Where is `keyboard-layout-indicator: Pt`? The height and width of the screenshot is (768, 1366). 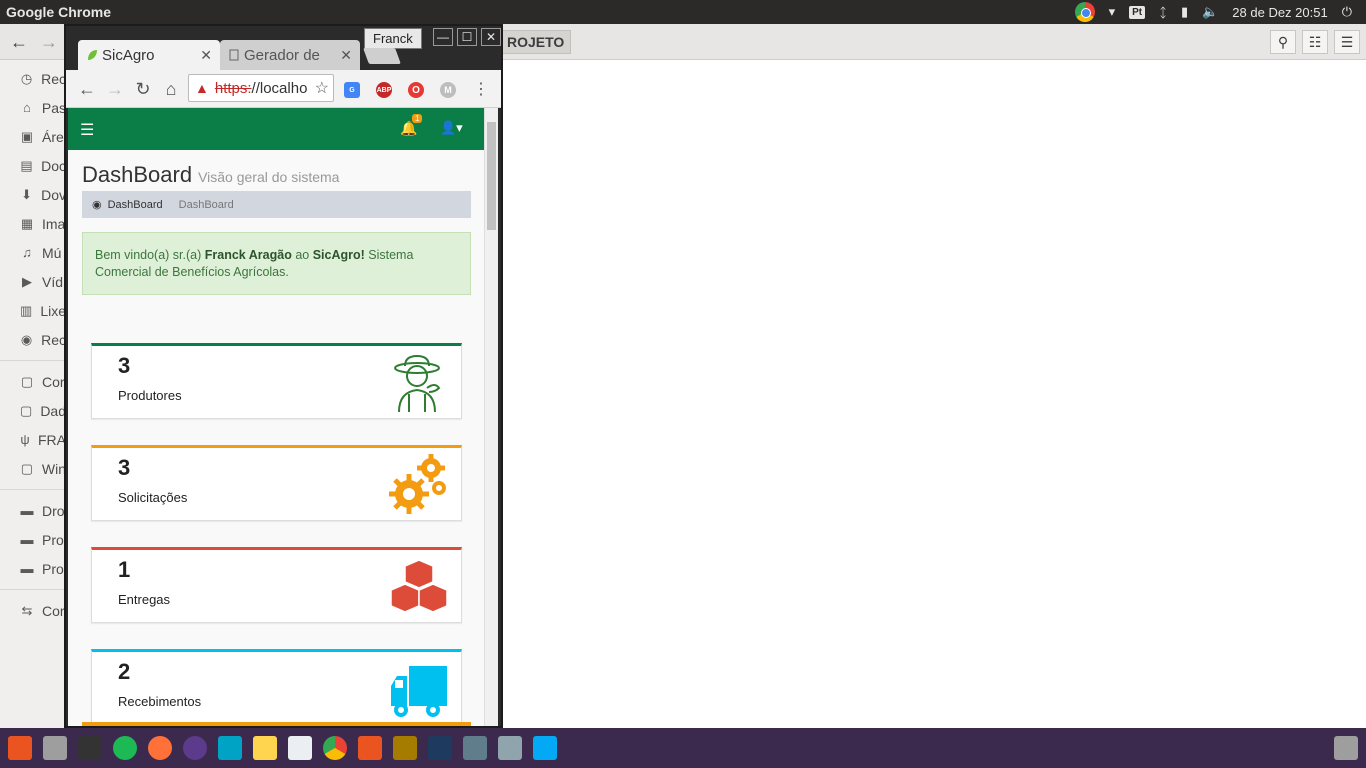
keyboard-layout-indicator: Pt is located at coordinates (1137, 12).